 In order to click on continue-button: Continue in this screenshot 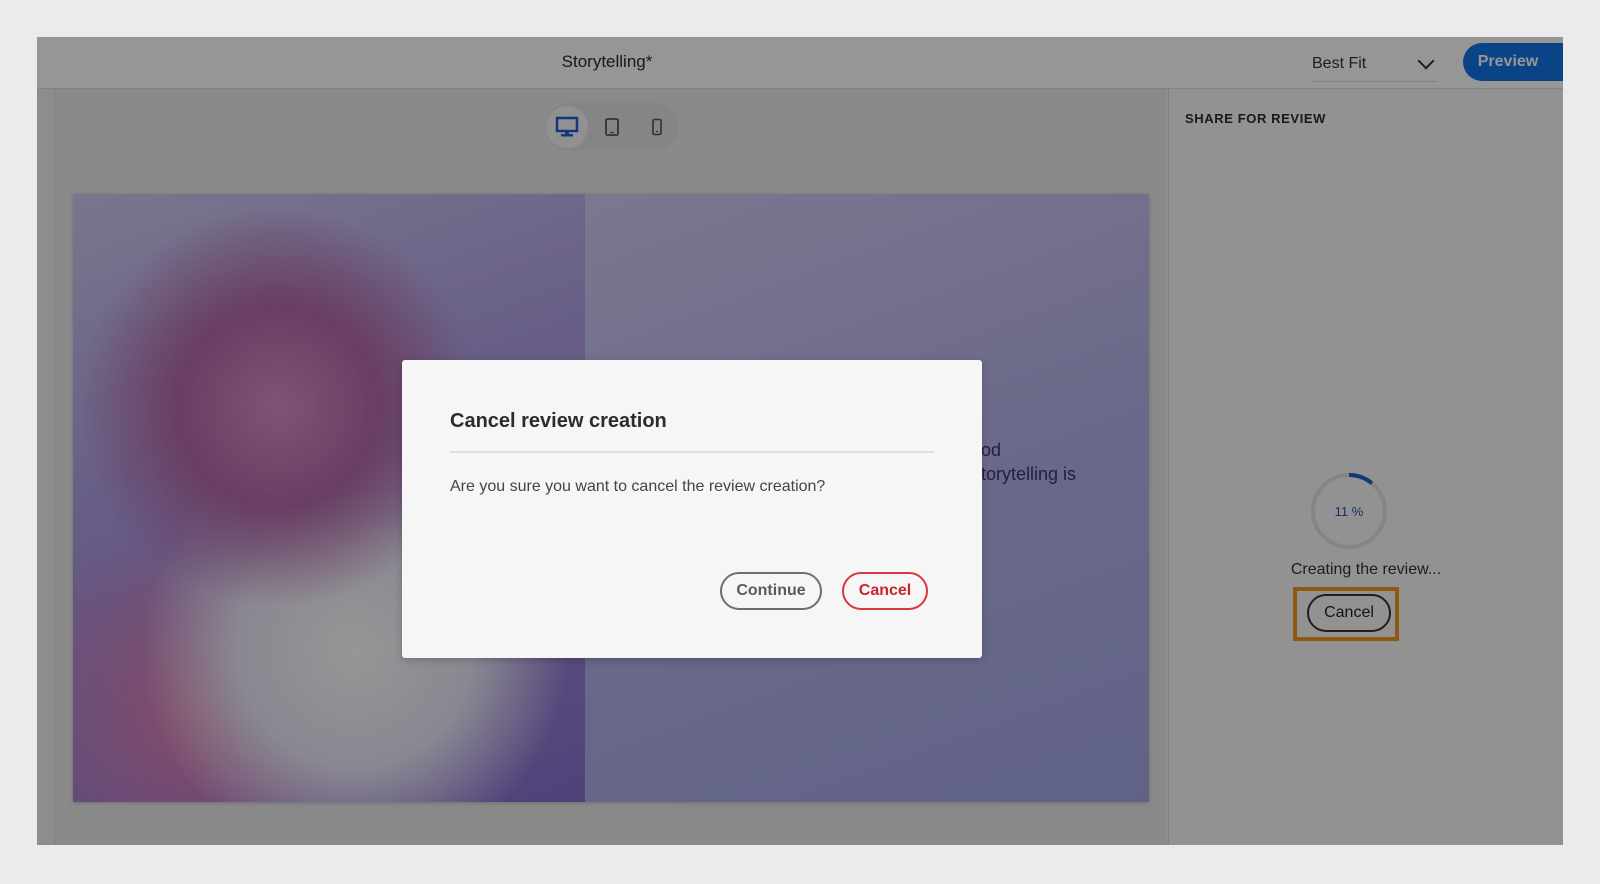, I will do `click(771, 591)`.